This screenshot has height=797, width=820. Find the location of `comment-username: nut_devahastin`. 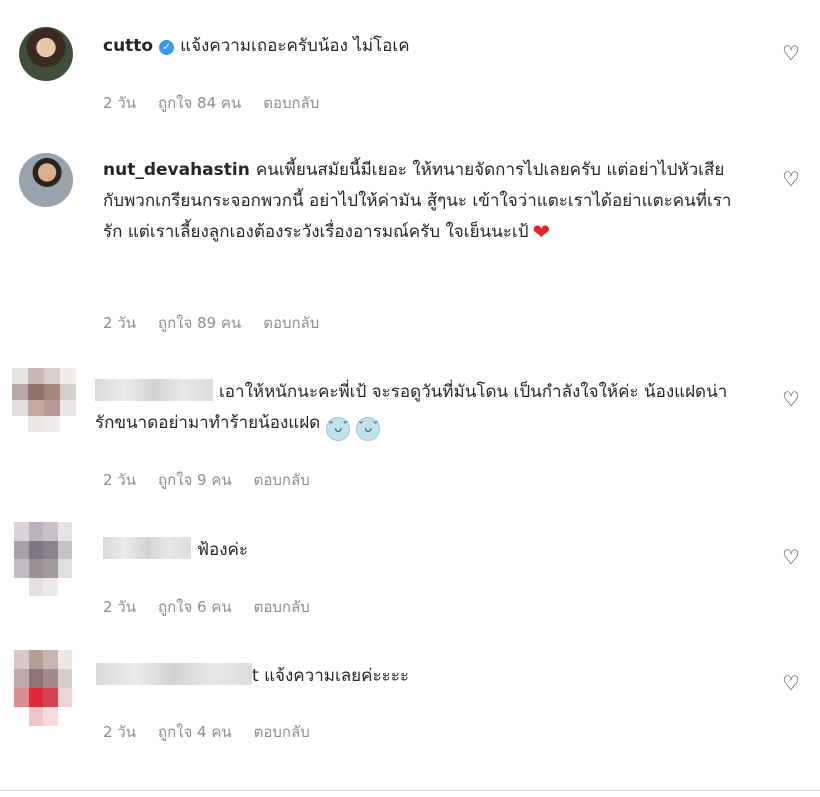

comment-username: nut_devahastin is located at coordinates (176, 170).